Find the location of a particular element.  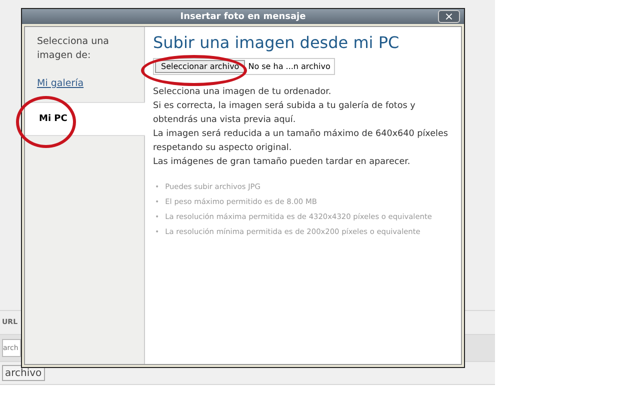

sidebar-heading: Selecciona una imagen de: is located at coordinates (73, 49).